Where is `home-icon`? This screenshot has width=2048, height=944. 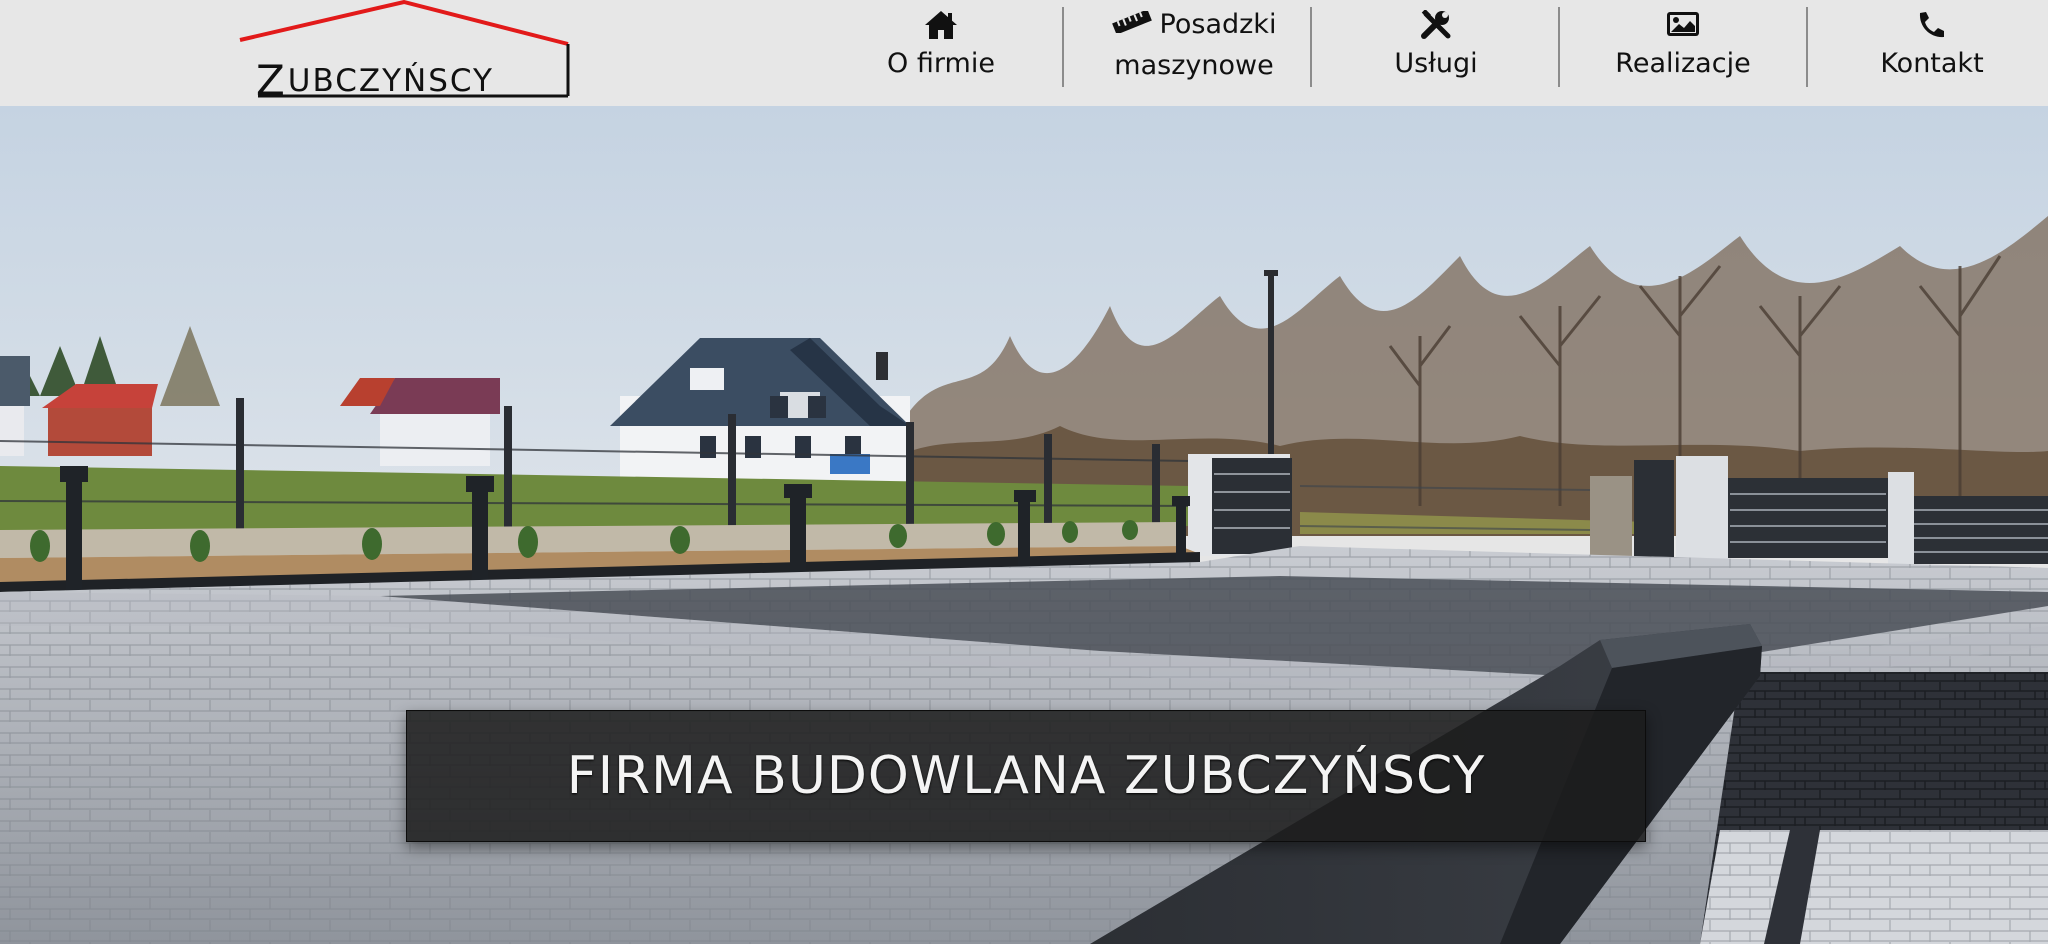 home-icon is located at coordinates (941, 25).